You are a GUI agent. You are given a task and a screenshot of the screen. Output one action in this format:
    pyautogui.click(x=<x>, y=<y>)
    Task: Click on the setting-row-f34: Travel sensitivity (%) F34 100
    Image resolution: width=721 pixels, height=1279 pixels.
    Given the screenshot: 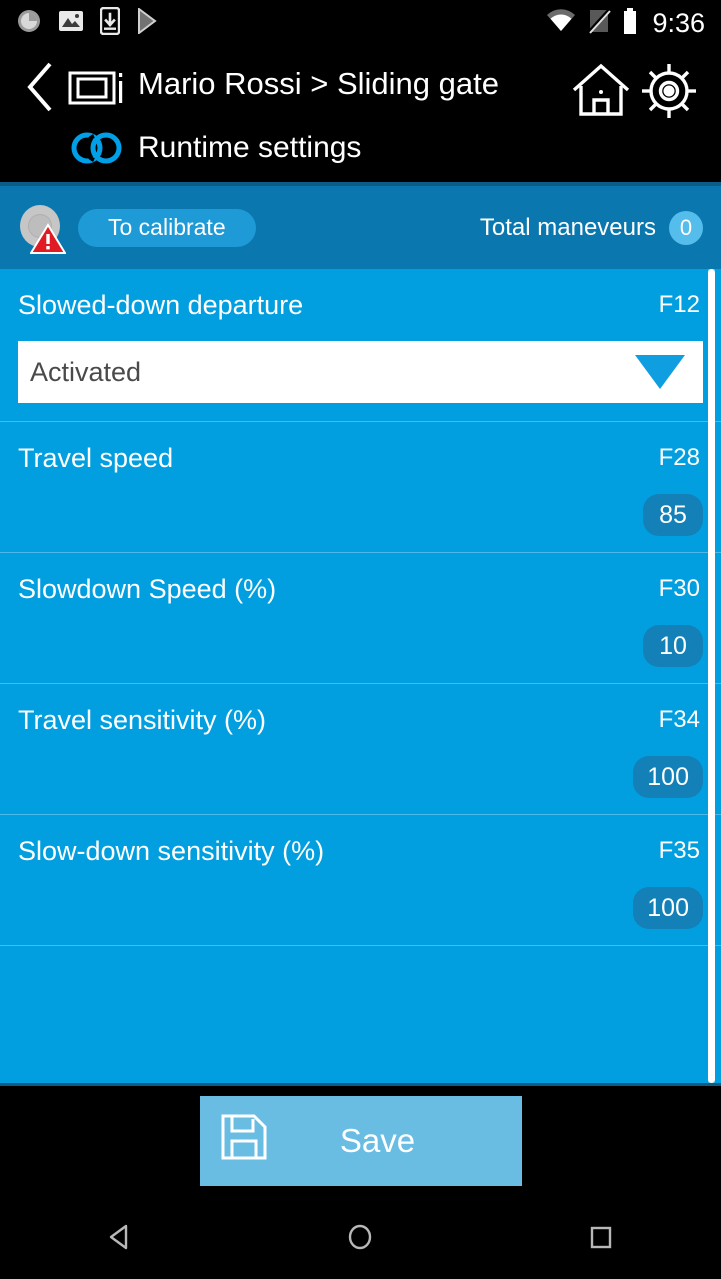 What is the action you would take?
    pyautogui.click(x=360, y=749)
    